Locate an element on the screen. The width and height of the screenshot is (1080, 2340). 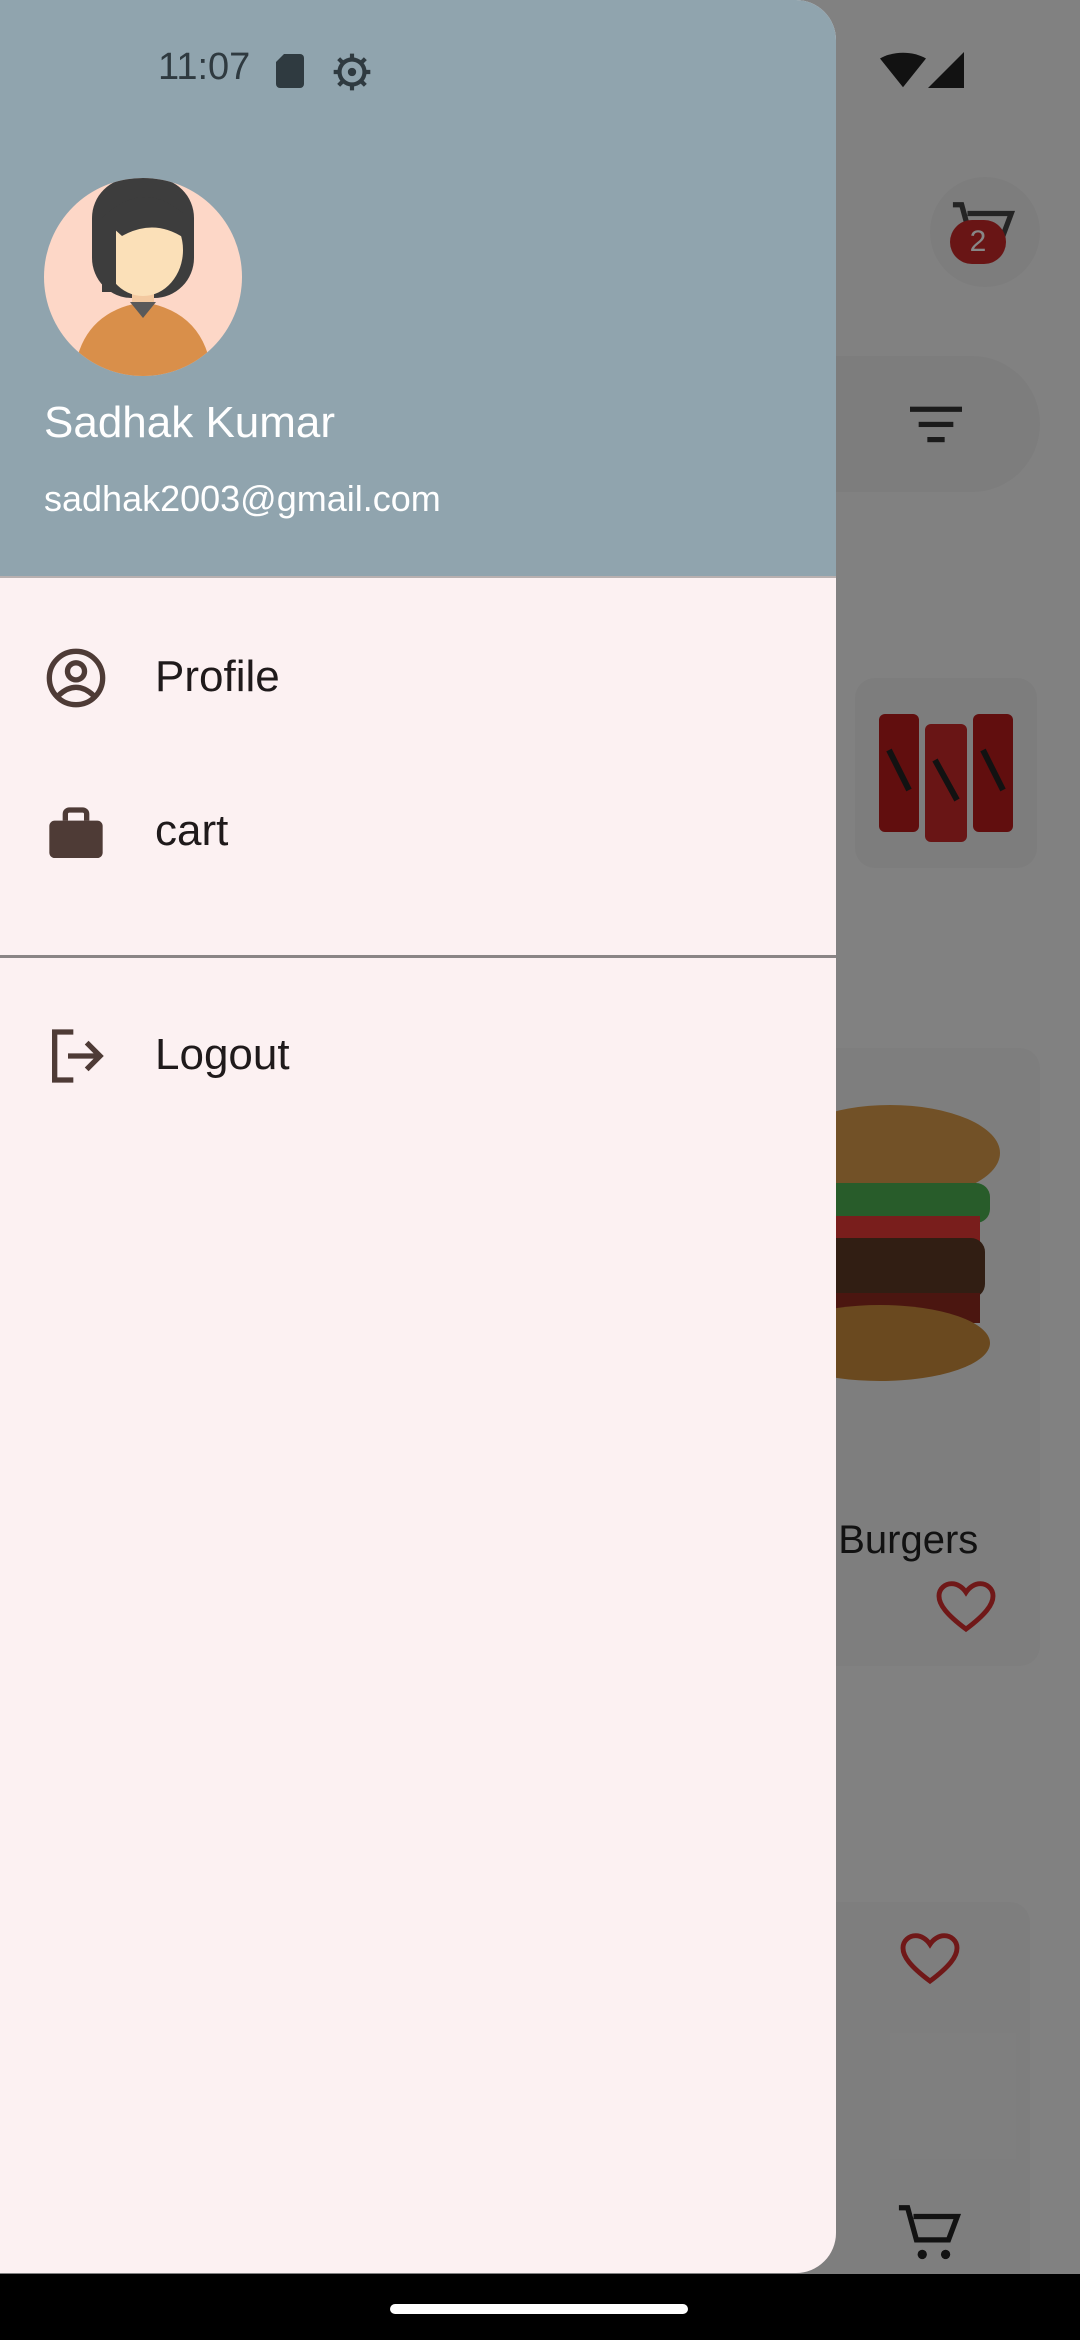
user-name: Sadhak Kumar is located at coordinates (190, 422).